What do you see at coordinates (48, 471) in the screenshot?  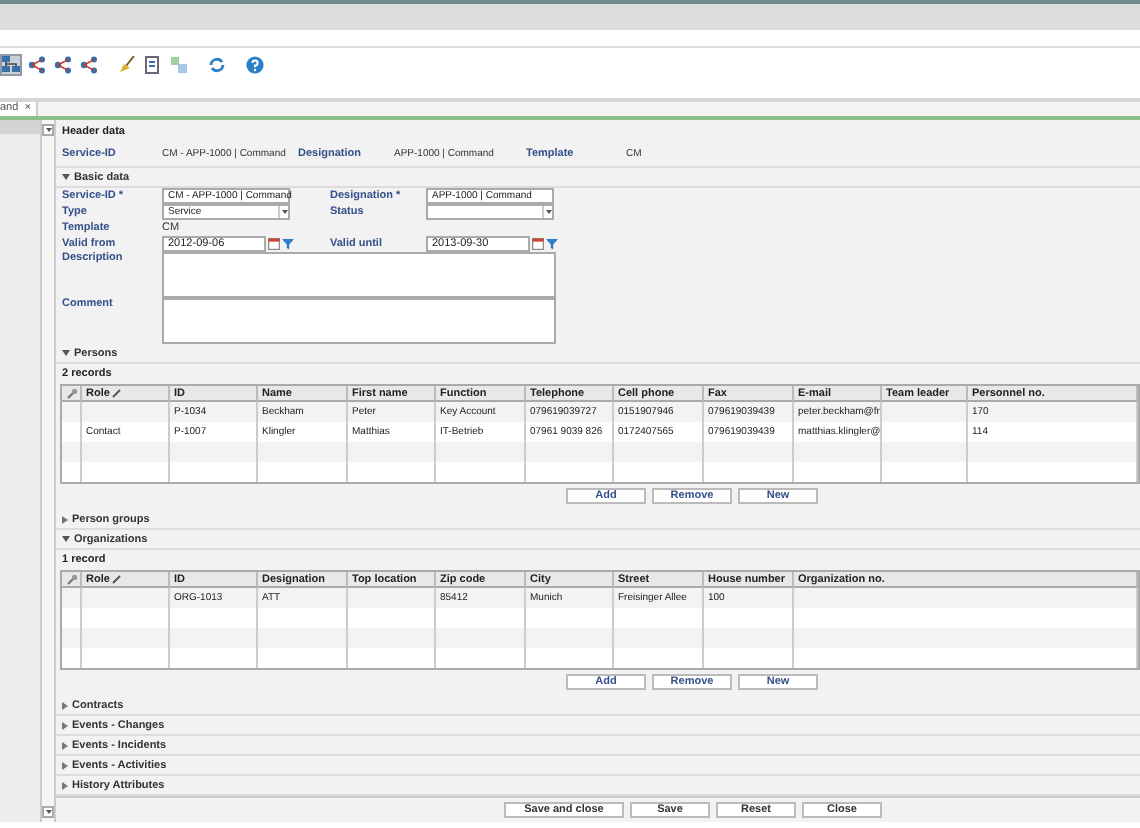 I see `scrollbar` at bounding box center [48, 471].